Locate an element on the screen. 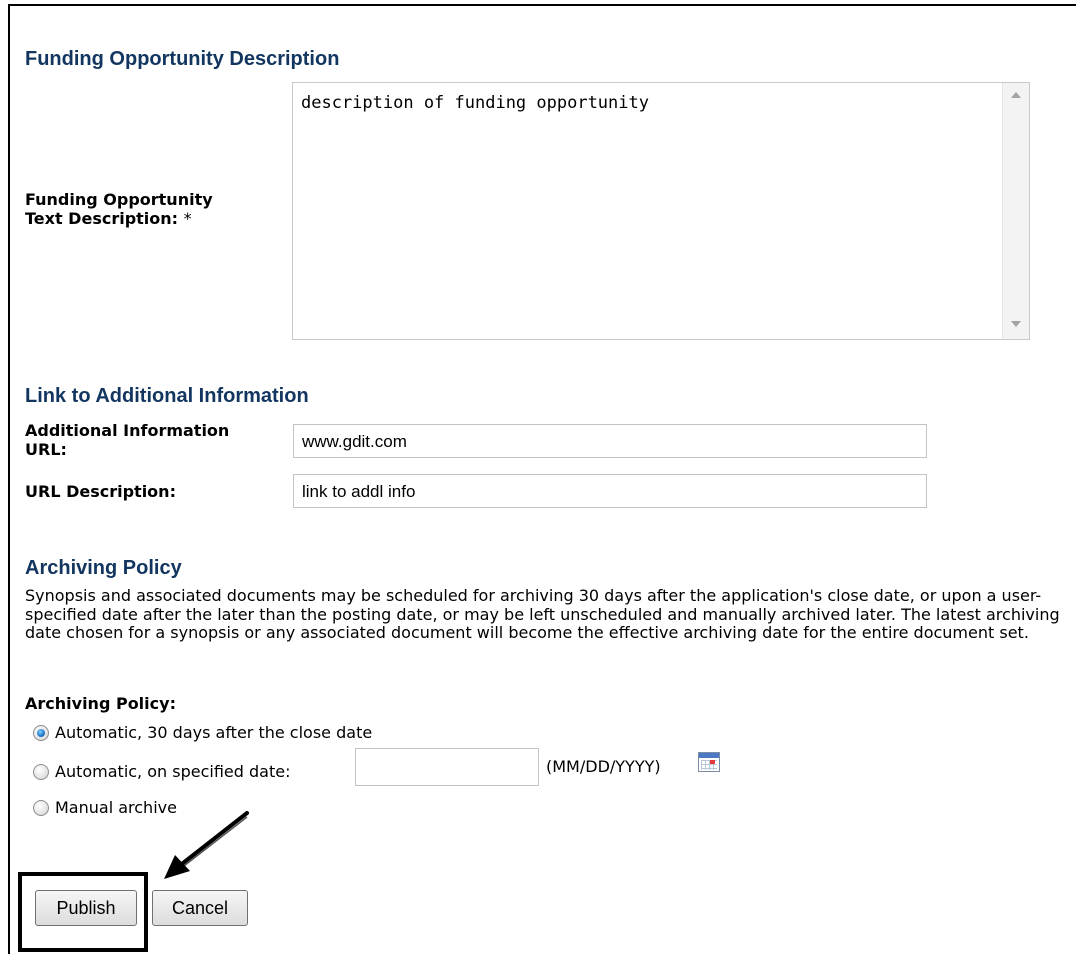 This screenshot has height=954, width=1077. url-input: www.gdit.com is located at coordinates (610, 441).